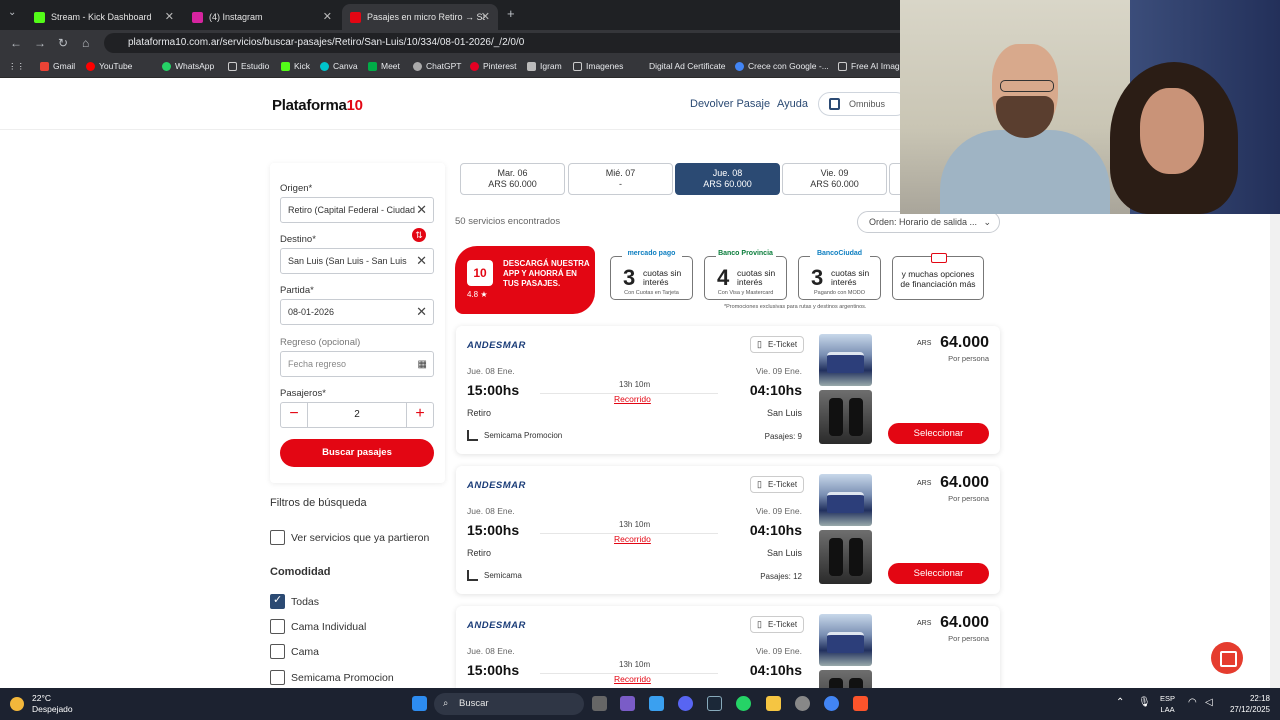  Describe the element at coordinates (16, 43) in the screenshot. I see `back-icon: ←` at that location.